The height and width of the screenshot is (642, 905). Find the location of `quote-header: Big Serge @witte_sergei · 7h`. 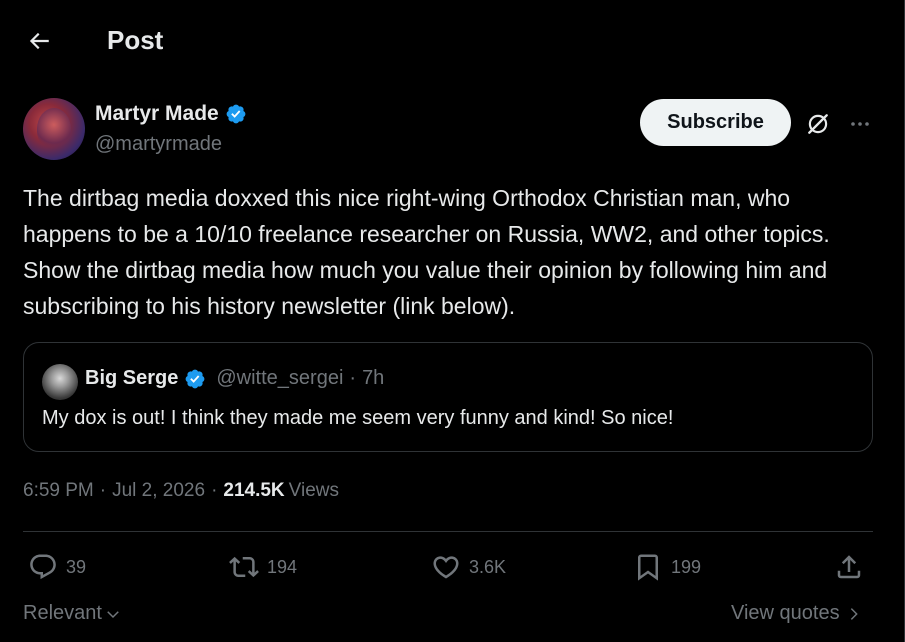

quote-header: Big Serge @witte_sergei · 7h is located at coordinates (234, 378).